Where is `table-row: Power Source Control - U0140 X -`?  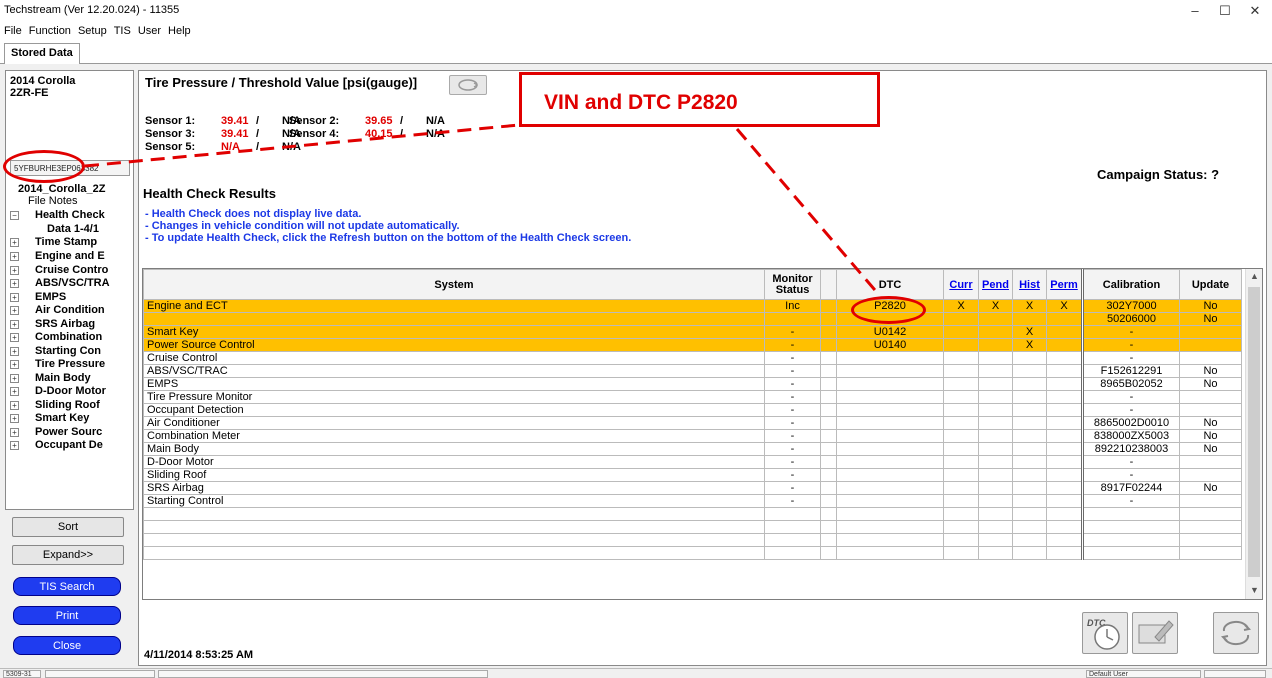 table-row: Power Source Control - U0140 X - is located at coordinates (692, 345).